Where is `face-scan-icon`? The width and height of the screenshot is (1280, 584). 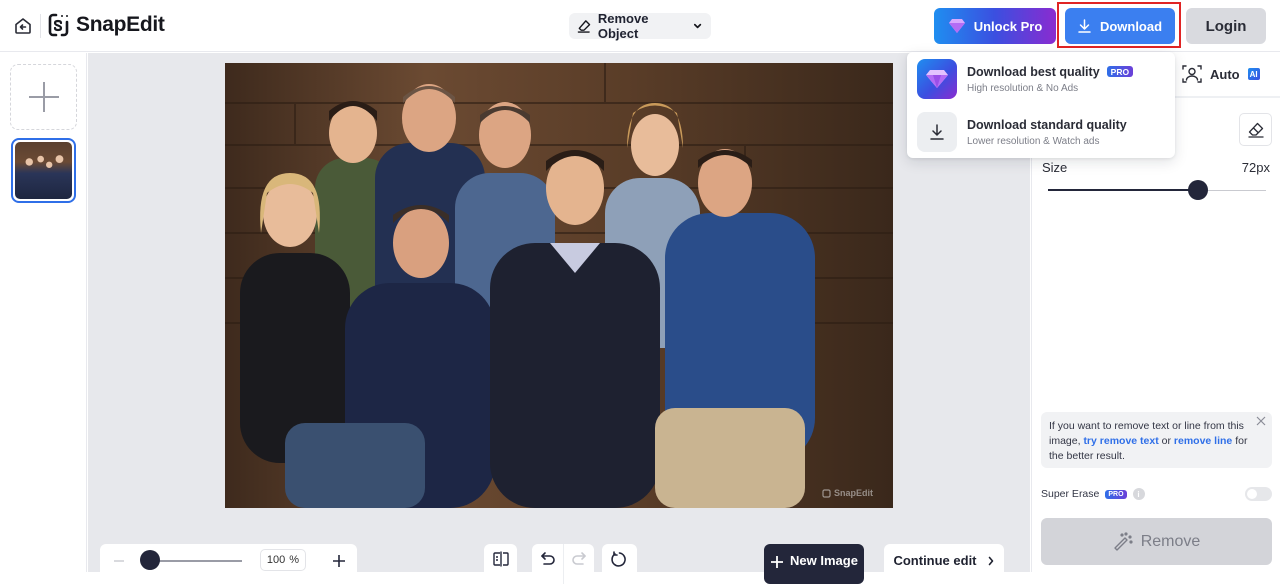 face-scan-icon is located at coordinates (1192, 74).